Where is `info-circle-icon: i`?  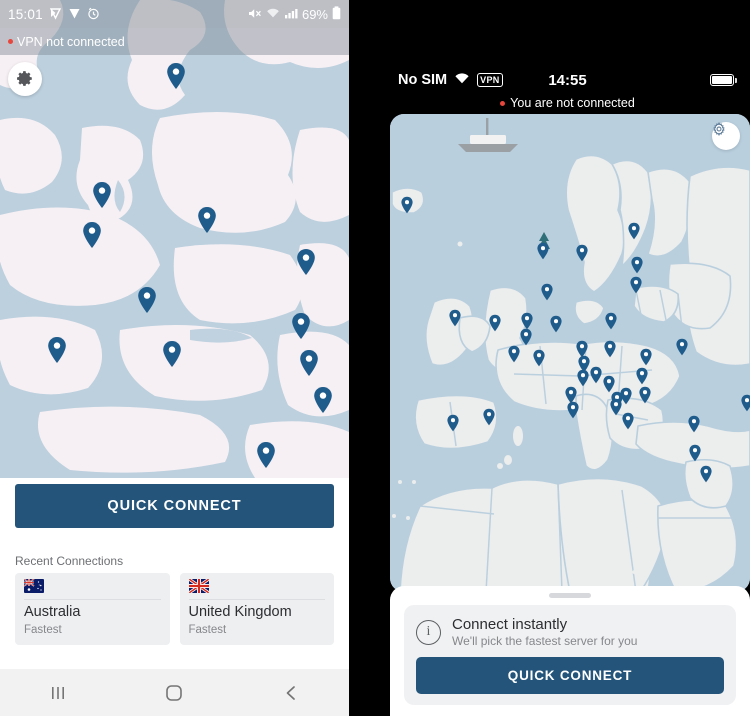
info-circle-icon: i is located at coordinates (428, 632).